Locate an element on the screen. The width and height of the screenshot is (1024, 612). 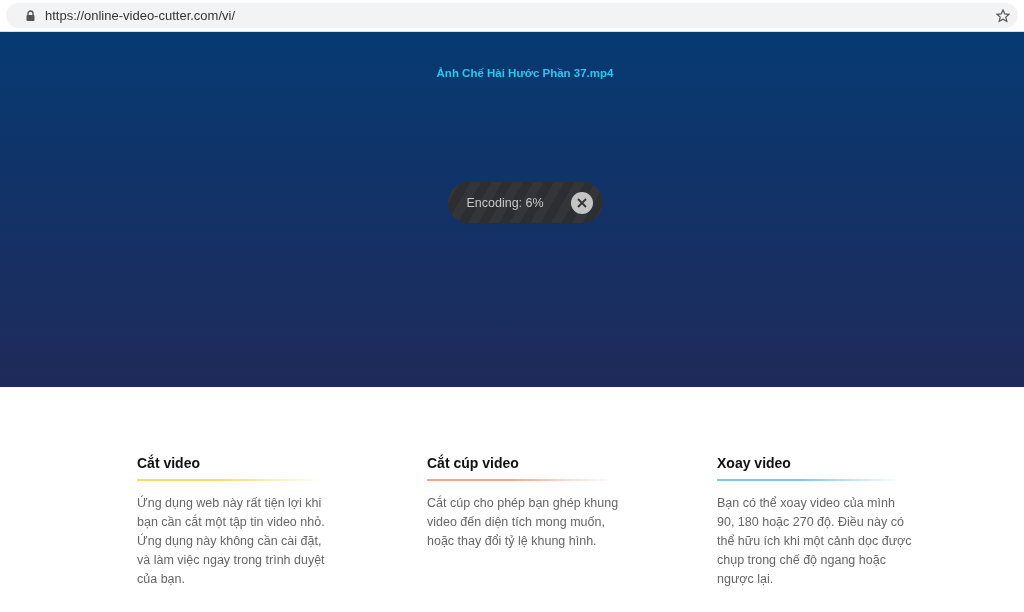
feature-description: Bạn có thể xoay video của mình 90, 180 hoặc 270 độ. Điều này có thể hữu ích khi một cảnh dọc được chụp trong chế độ ngang hoặc ngược lại. is located at coordinates (815, 541).